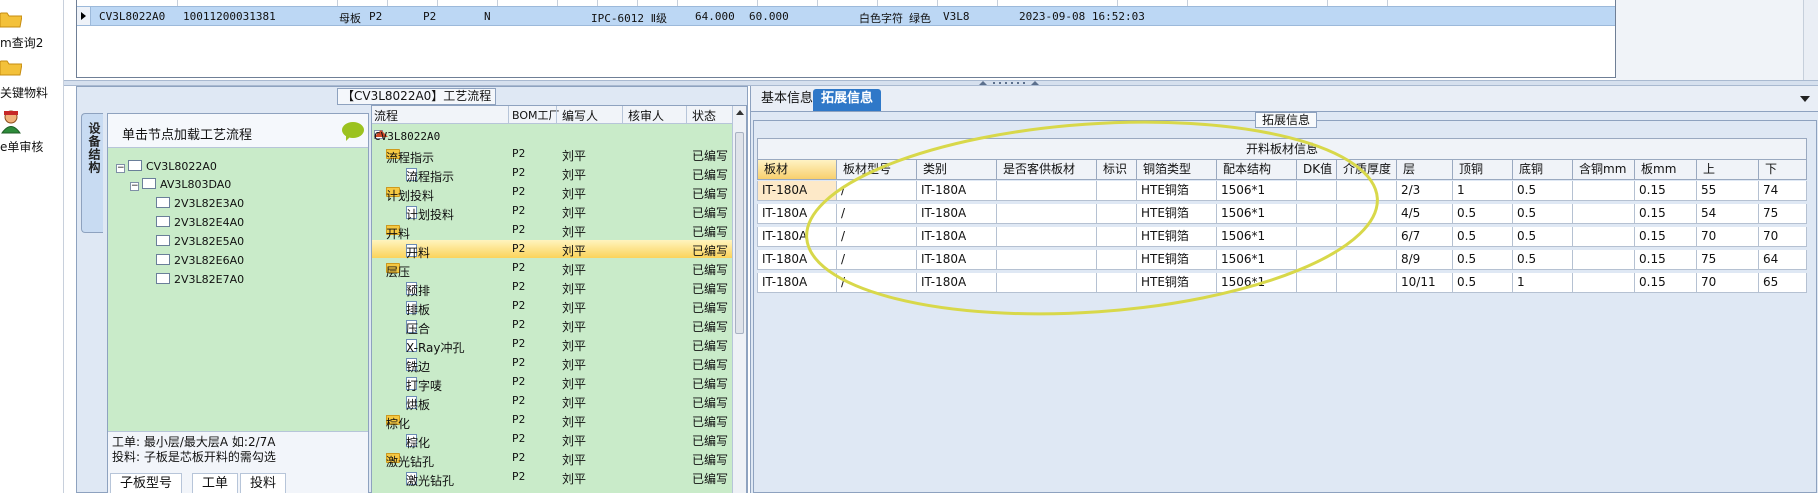  What do you see at coordinates (553, 421) in the screenshot?
I see `tree-row: −棕化P2刘平已编写` at bounding box center [553, 421].